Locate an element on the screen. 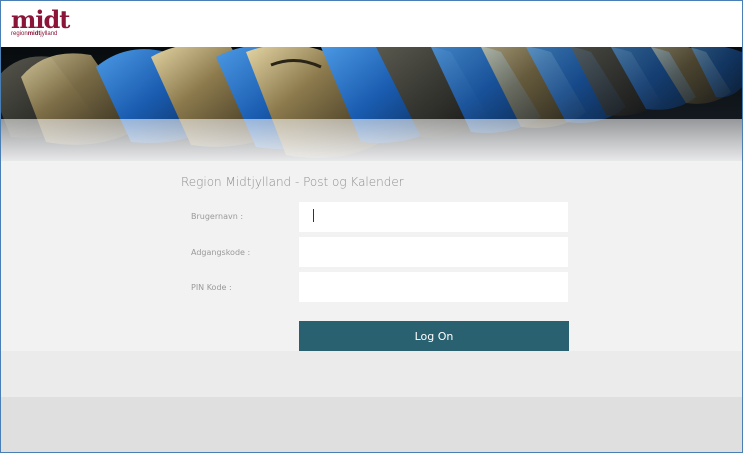  username-label: Brugernavn : is located at coordinates (217, 216).